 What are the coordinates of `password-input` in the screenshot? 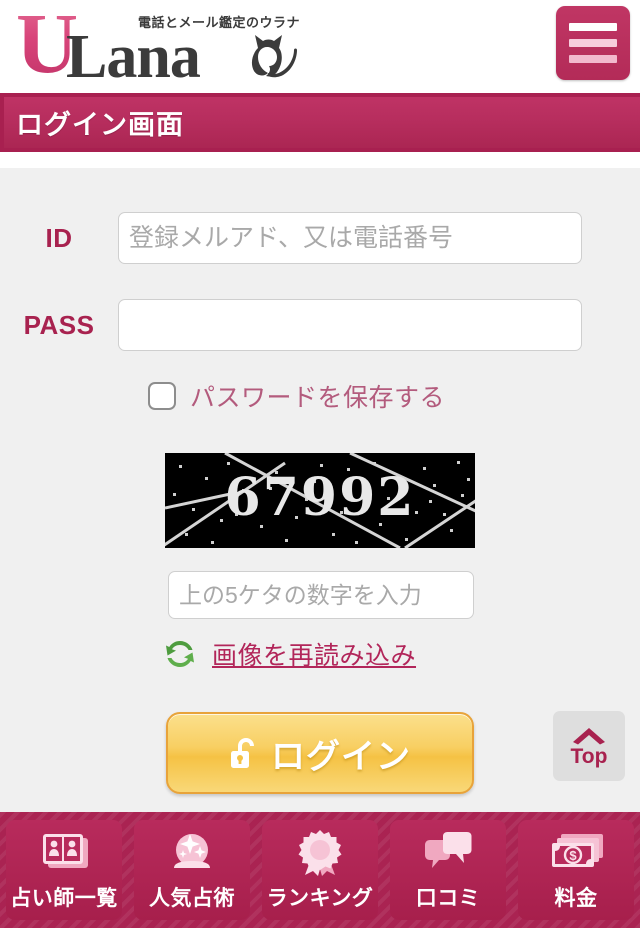 It's located at (350, 325).